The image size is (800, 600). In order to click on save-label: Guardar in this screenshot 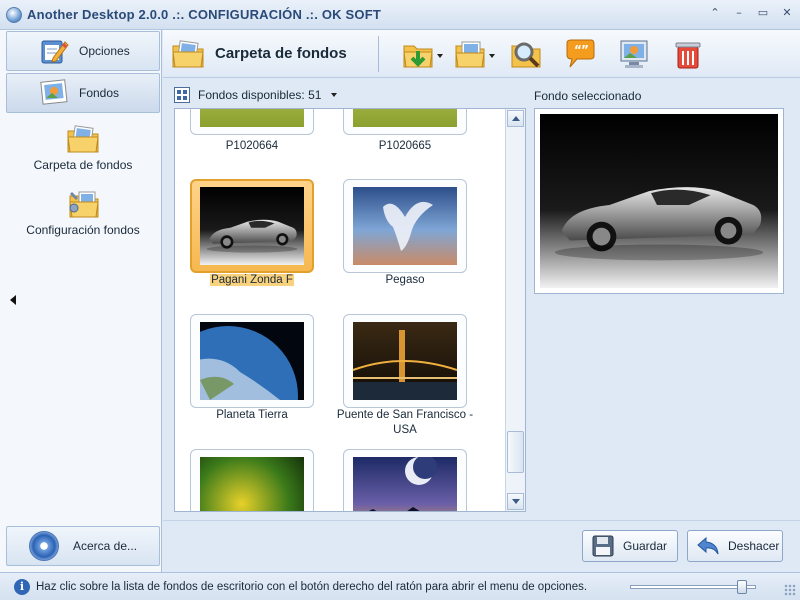, I will do `click(645, 546)`.